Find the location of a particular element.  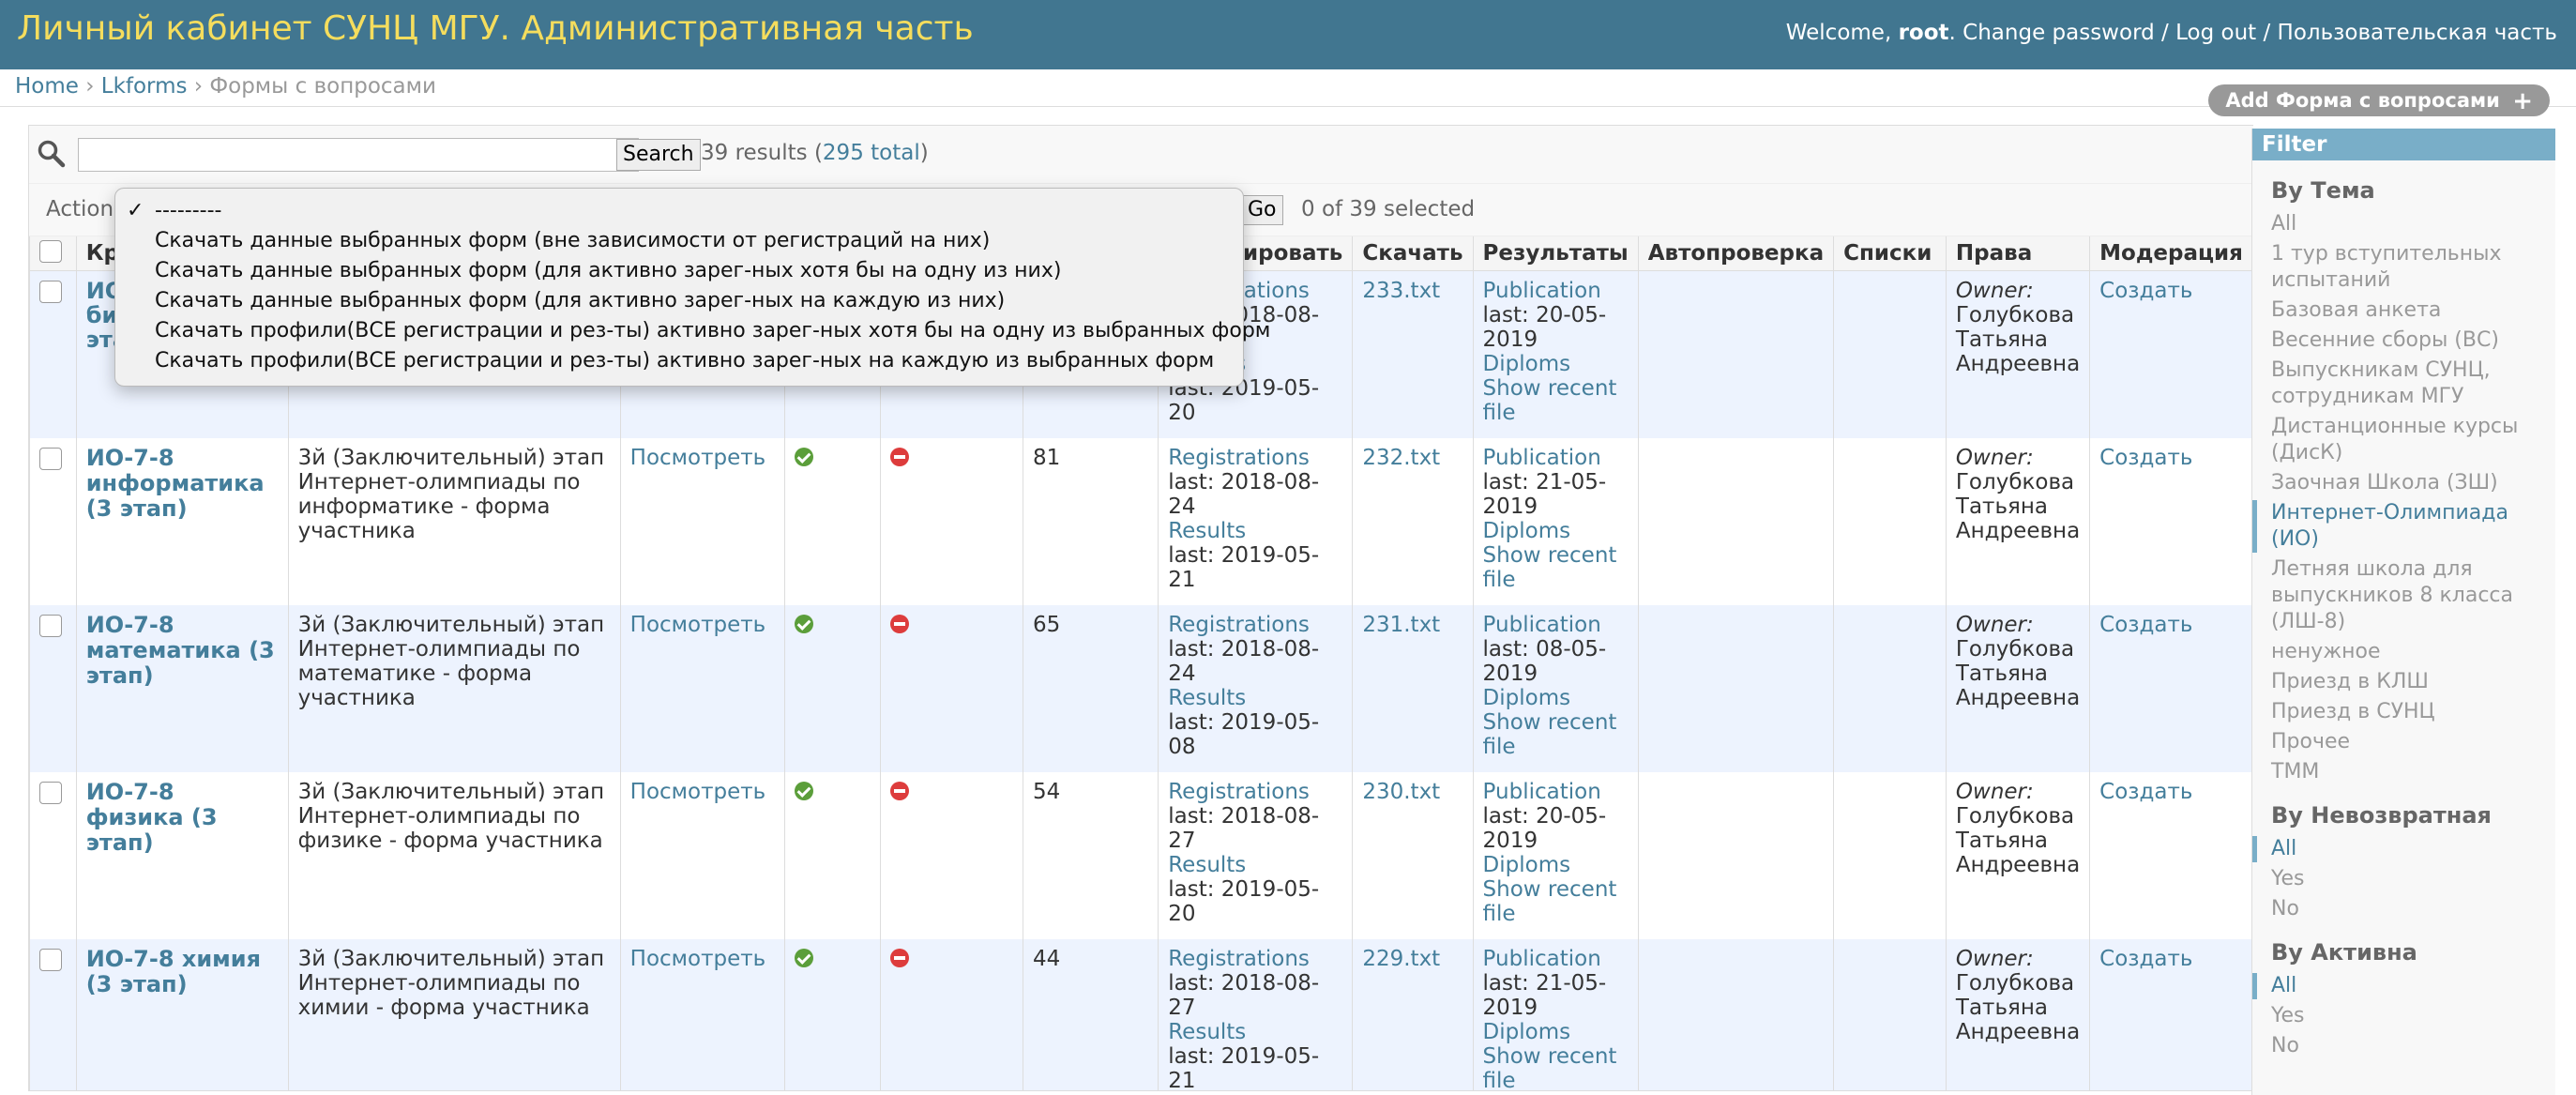

menu-item-empty: ✓ --------- is located at coordinates (679, 211).